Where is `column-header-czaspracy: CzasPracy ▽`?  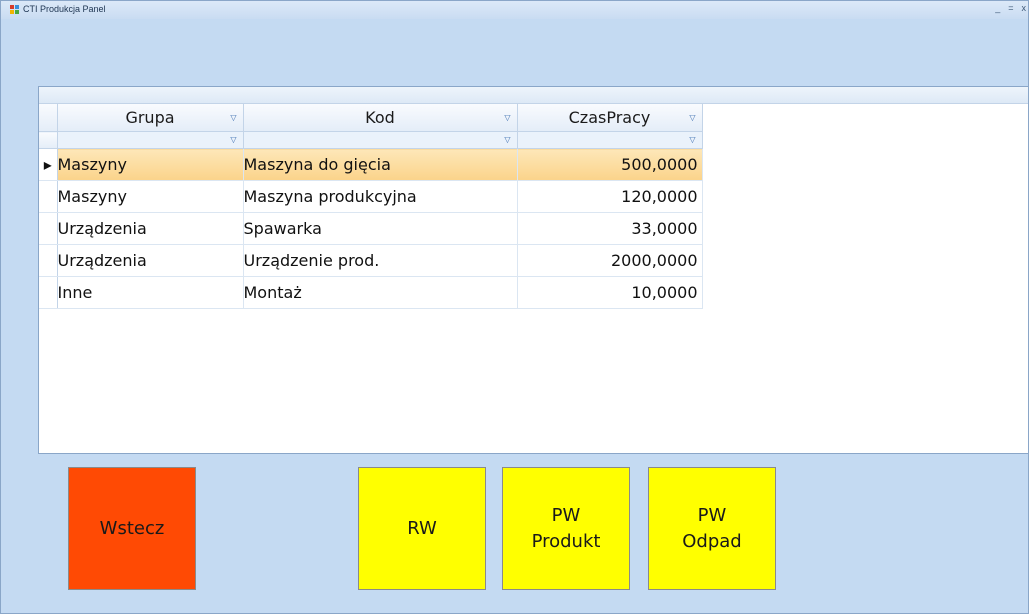
column-header-czaspracy: CzasPracy ▽ is located at coordinates (610, 118).